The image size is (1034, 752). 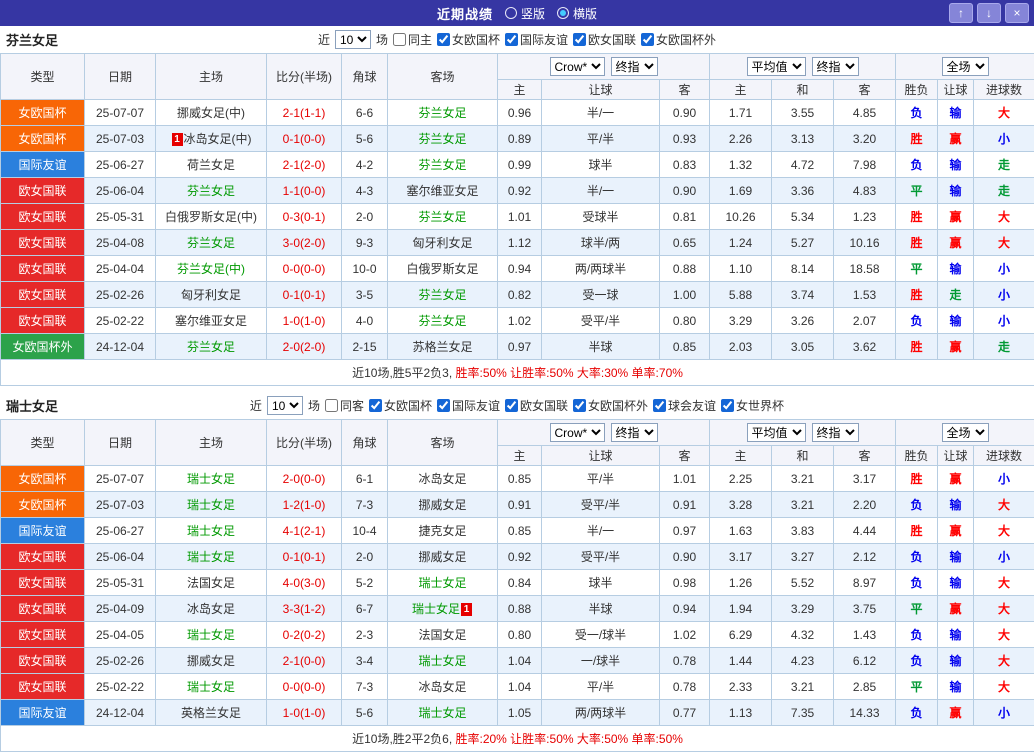 What do you see at coordinates (344, 405) in the screenshot?
I see `filter-checkbox-0: 同客` at bounding box center [344, 405].